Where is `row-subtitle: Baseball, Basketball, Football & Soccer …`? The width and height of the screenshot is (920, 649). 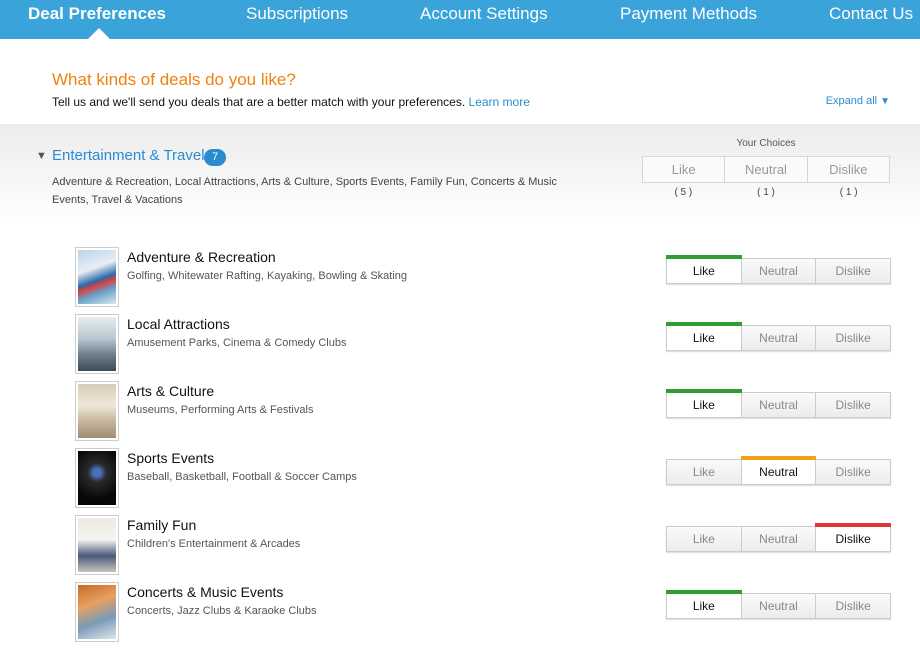
row-subtitle: Baseball, Basketball, Football & Soccer … is located at coordinates (242, 477).